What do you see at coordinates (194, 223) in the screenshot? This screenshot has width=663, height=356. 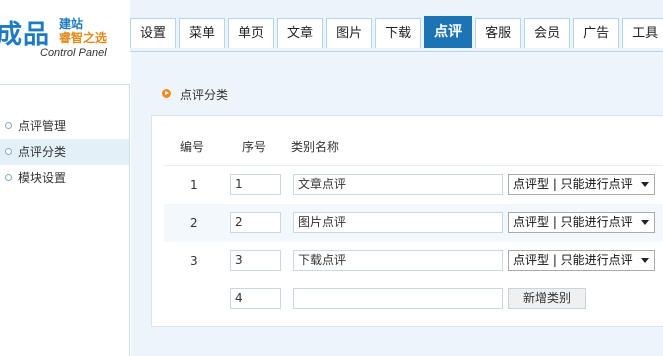 I see `row-id: 2` at bounding box center [194, 223].